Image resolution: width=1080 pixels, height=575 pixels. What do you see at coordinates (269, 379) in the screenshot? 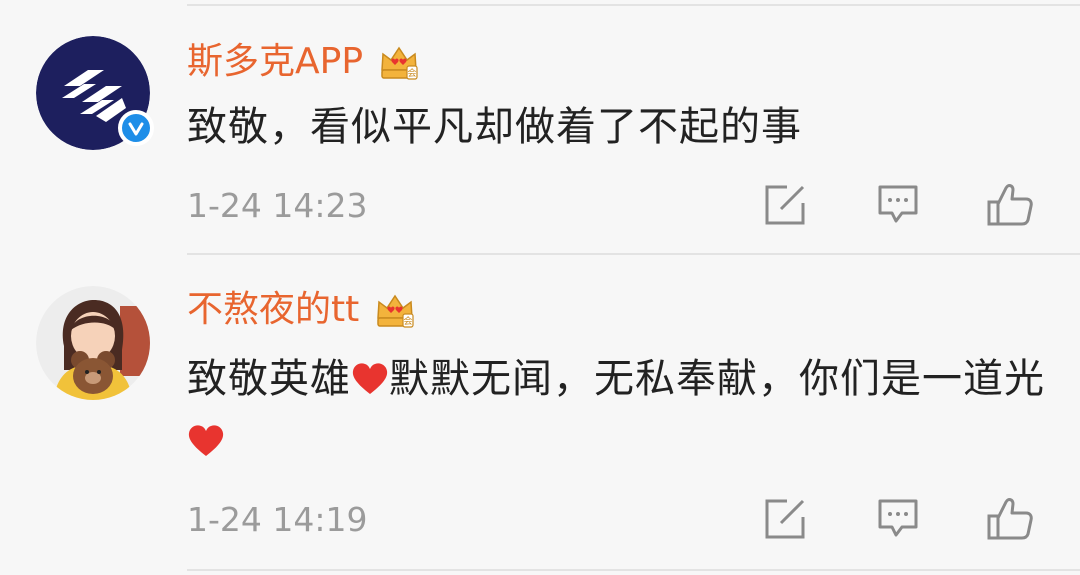
I see `comment-text-part: 致敬英雄` at bounding box center [269, 379].